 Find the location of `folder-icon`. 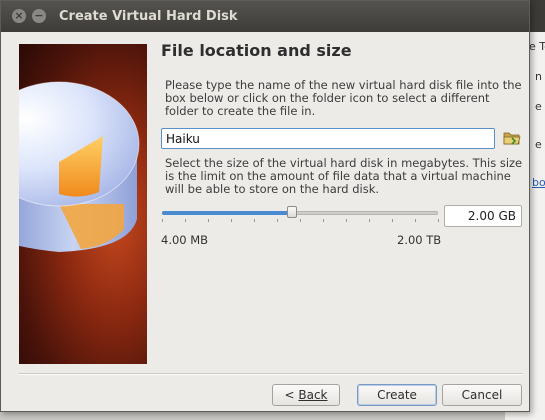

folder-icon is located at coordinates (512, 138).